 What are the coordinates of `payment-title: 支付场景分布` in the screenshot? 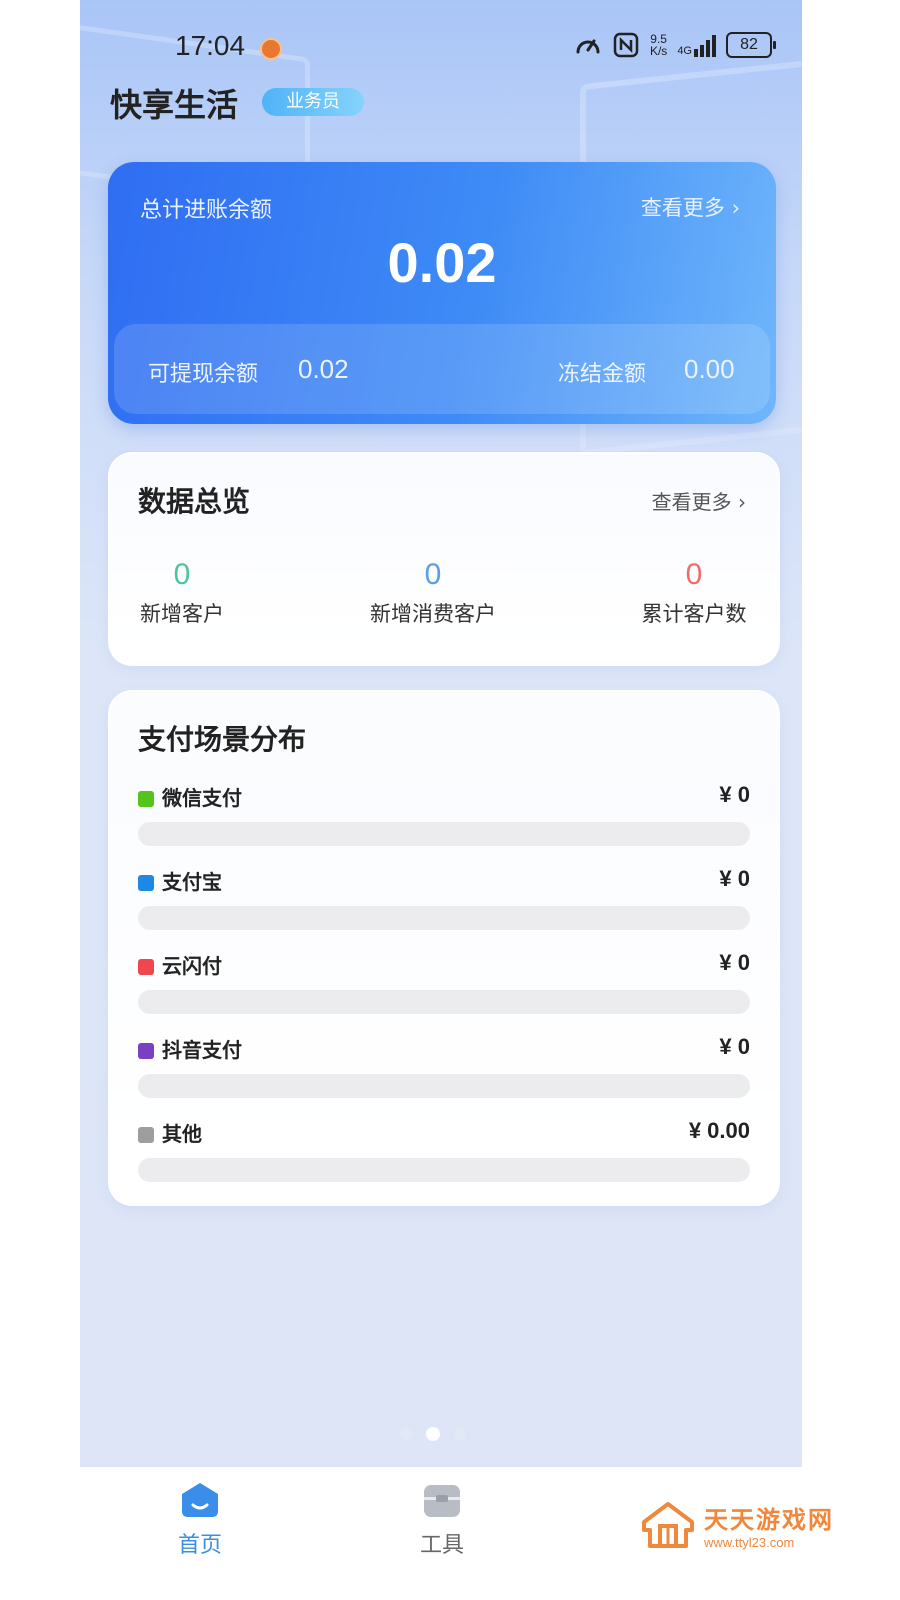 It's located at (222, 739).